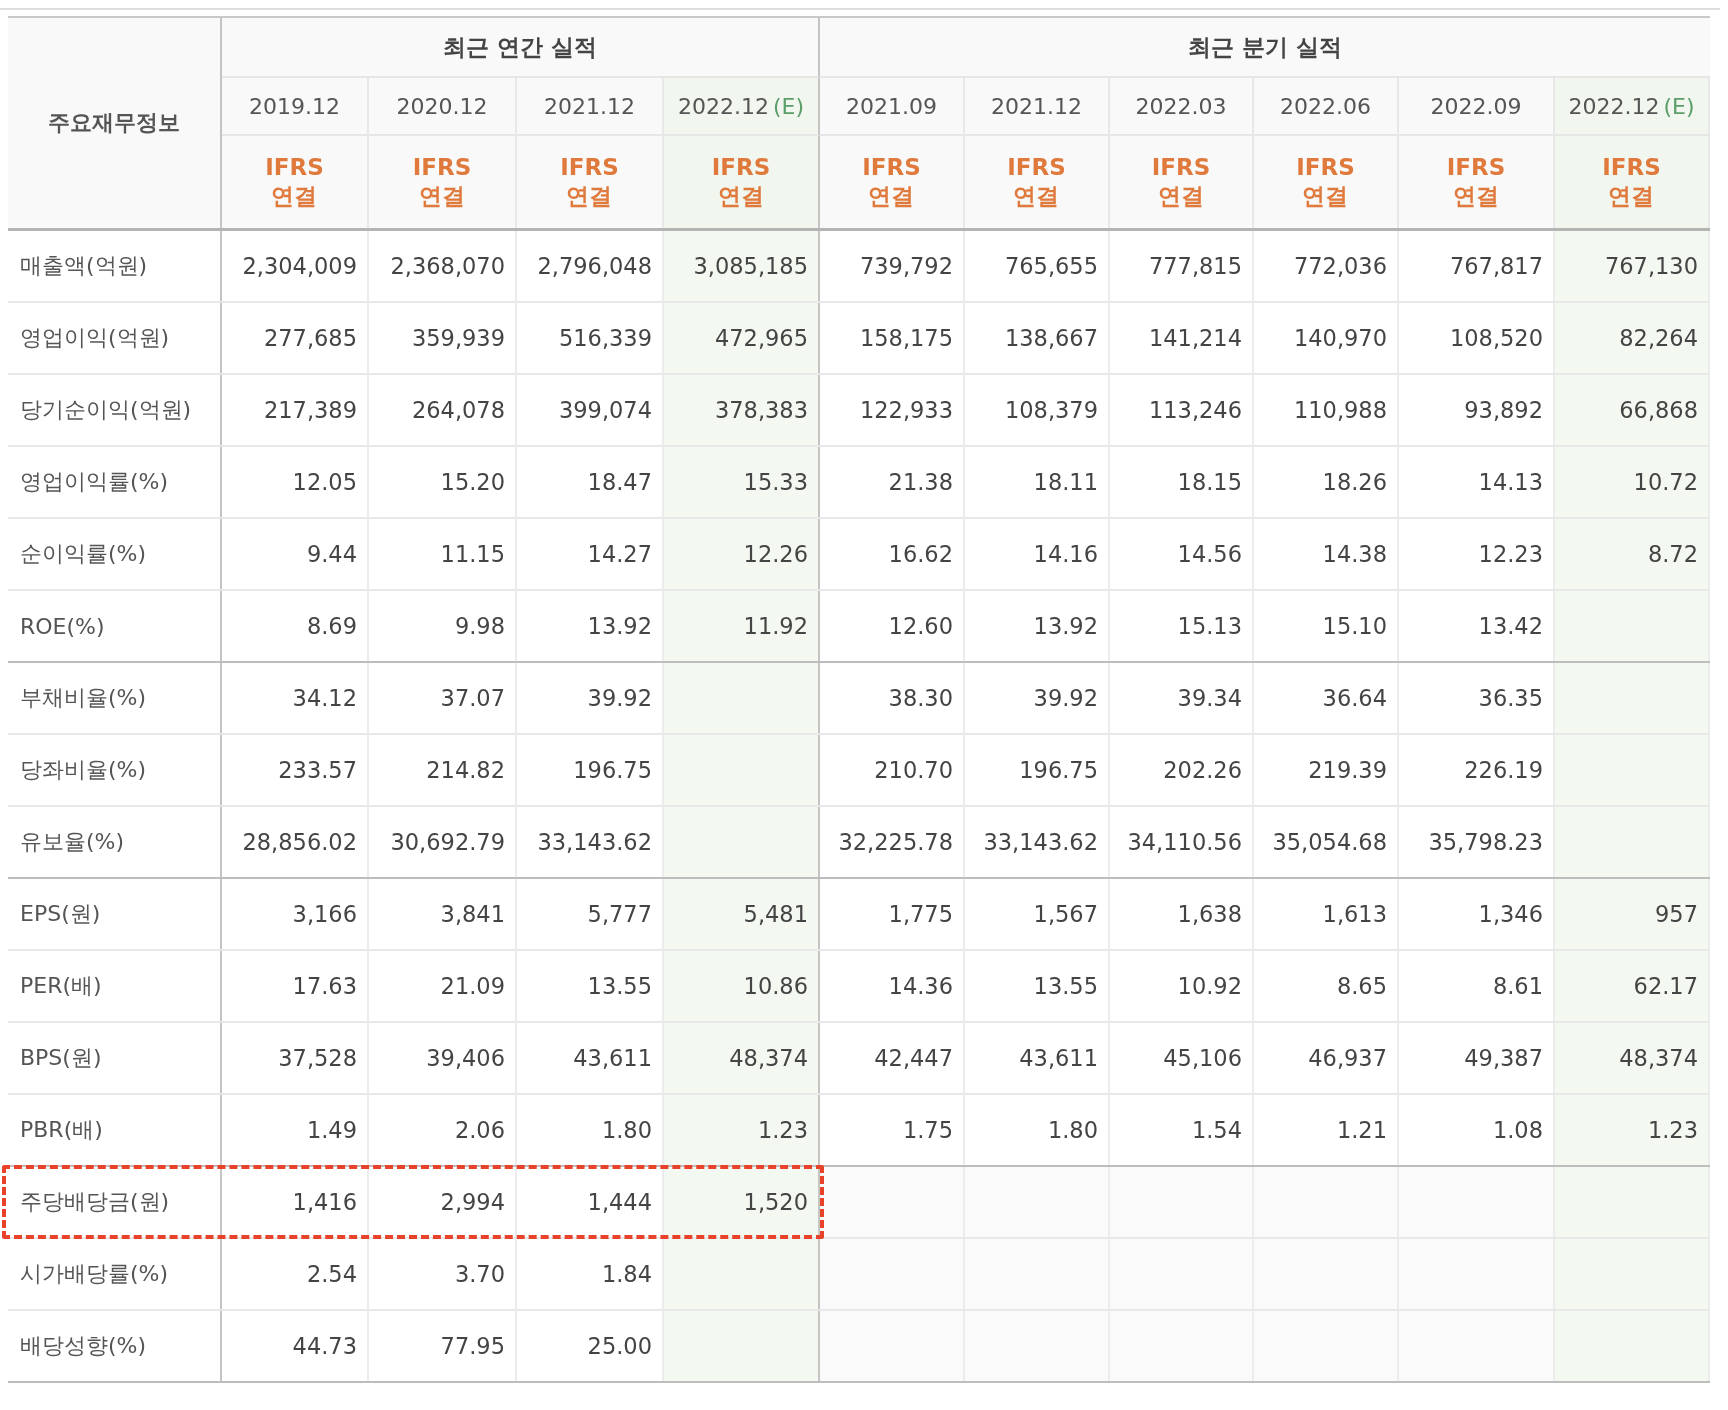 The width and height of the screenshot is (1728, 1410). Describe the element at coordinates (443, 626) in the screenshot. I see `value-cell: 9.98` at that location.